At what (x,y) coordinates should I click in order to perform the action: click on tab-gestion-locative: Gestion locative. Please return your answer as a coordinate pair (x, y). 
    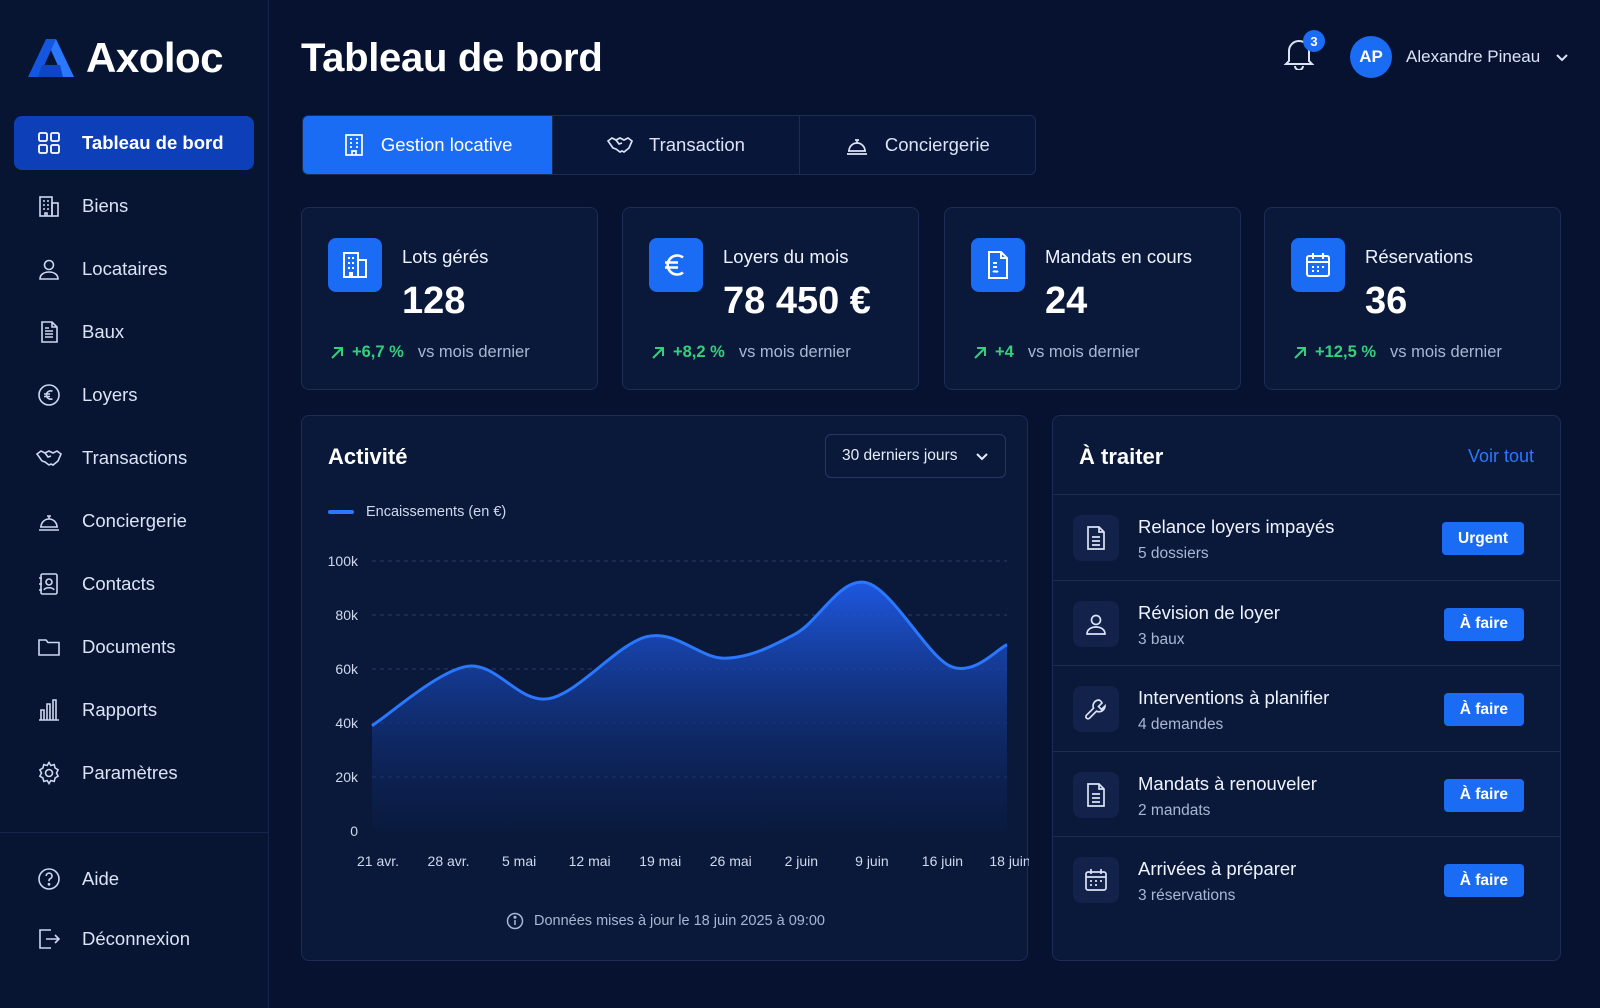
    Looking at the image, I should click on (428, 145).